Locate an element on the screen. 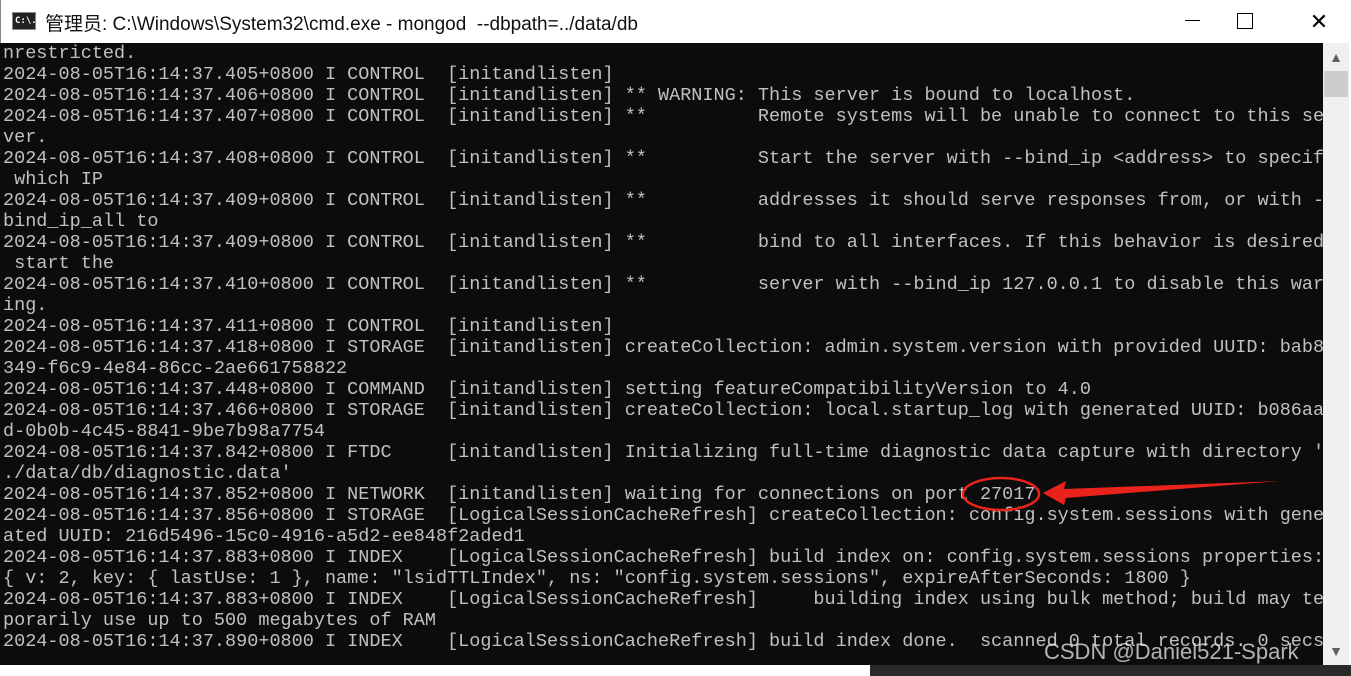  watermark: CSDN @Daniel521-Spark is located at coordinates (1171, 651).